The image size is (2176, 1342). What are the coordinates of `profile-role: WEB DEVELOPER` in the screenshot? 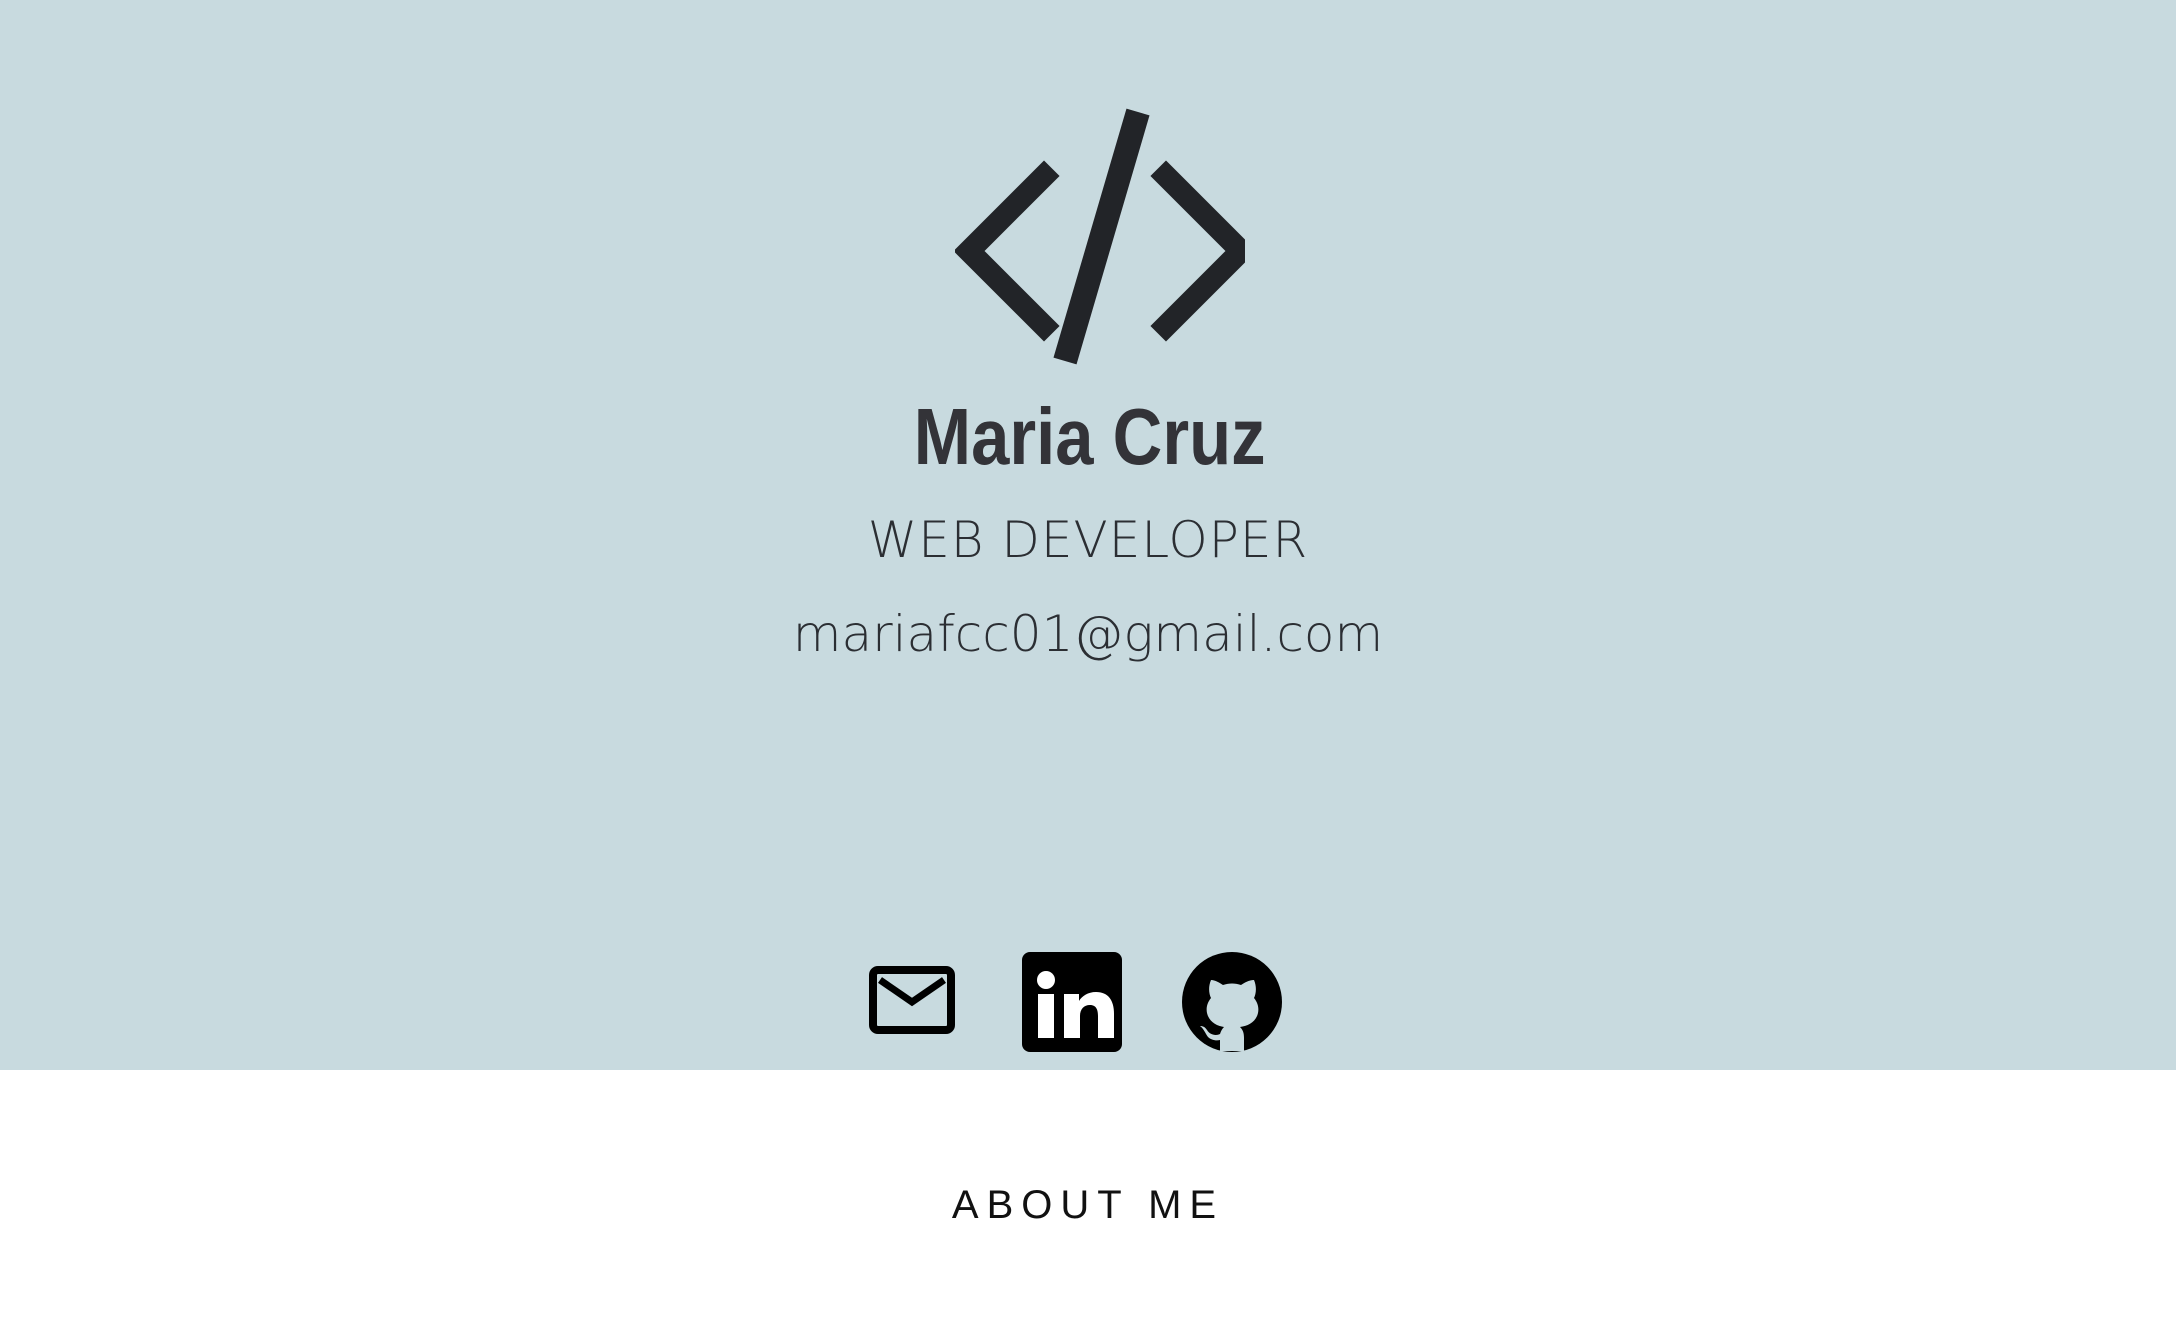 It's located at (1088, 540).